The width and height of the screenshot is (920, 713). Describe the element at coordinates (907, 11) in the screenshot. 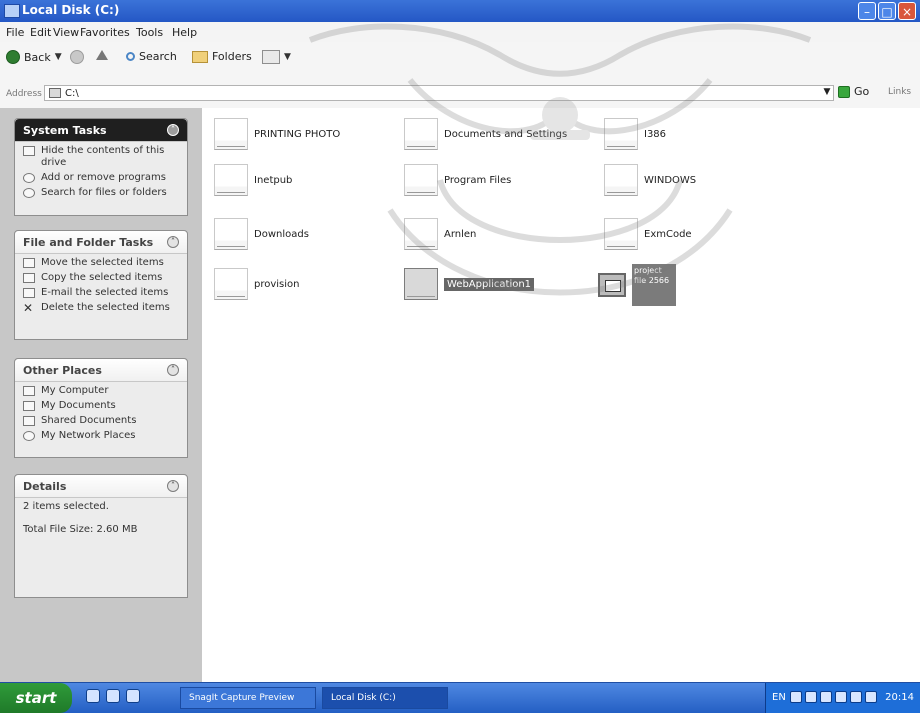

I see `close-button: ×` at that location.